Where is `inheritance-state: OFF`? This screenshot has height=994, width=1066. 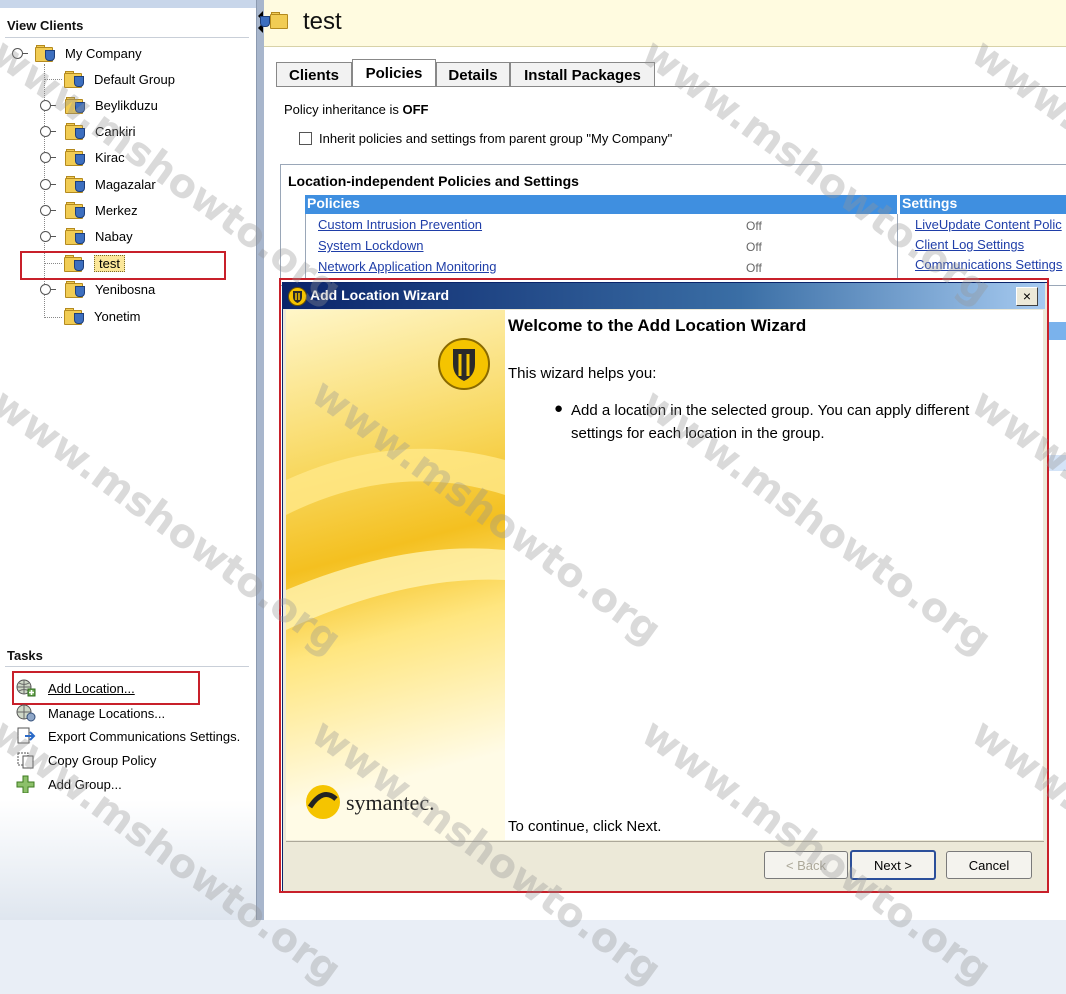 inheritance-state: OFF is located at coordinates (415, 109).